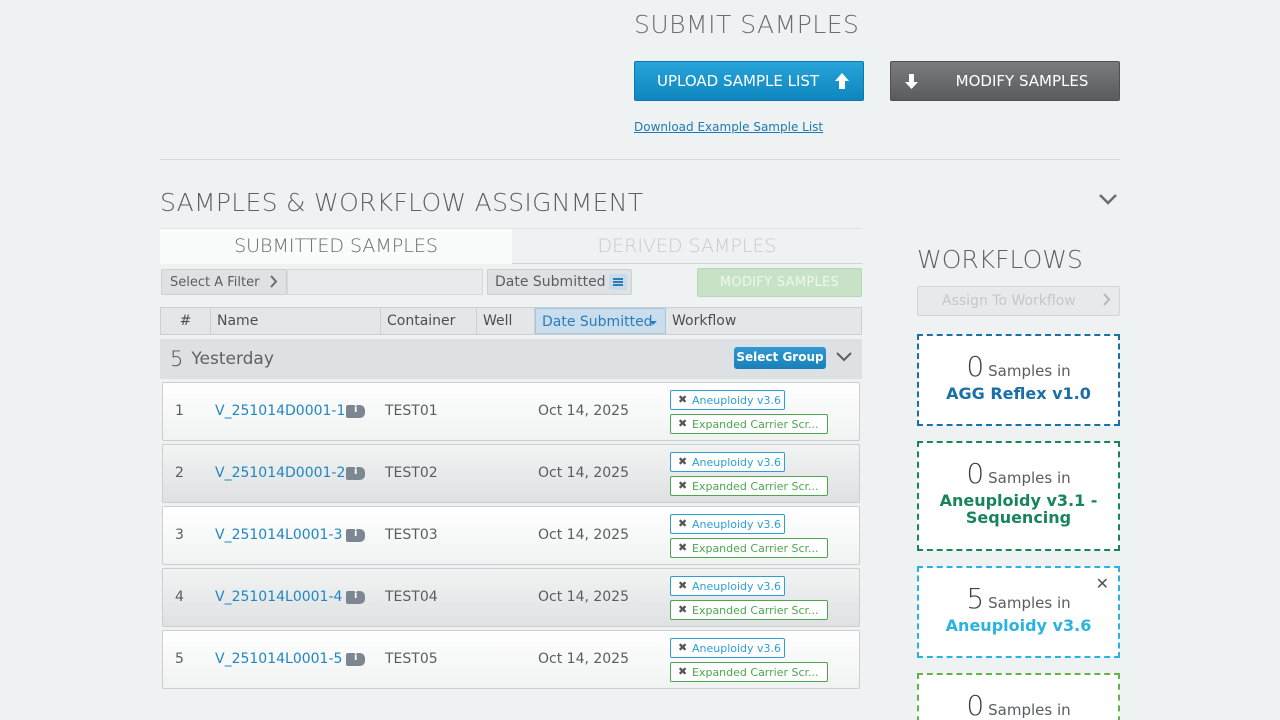 This screenshot has height=720, width=1280. What do you see at coordinates (763, 321) in the screenshot?
I see `col-workflow: Workflow` at bounding box center [763, 321].